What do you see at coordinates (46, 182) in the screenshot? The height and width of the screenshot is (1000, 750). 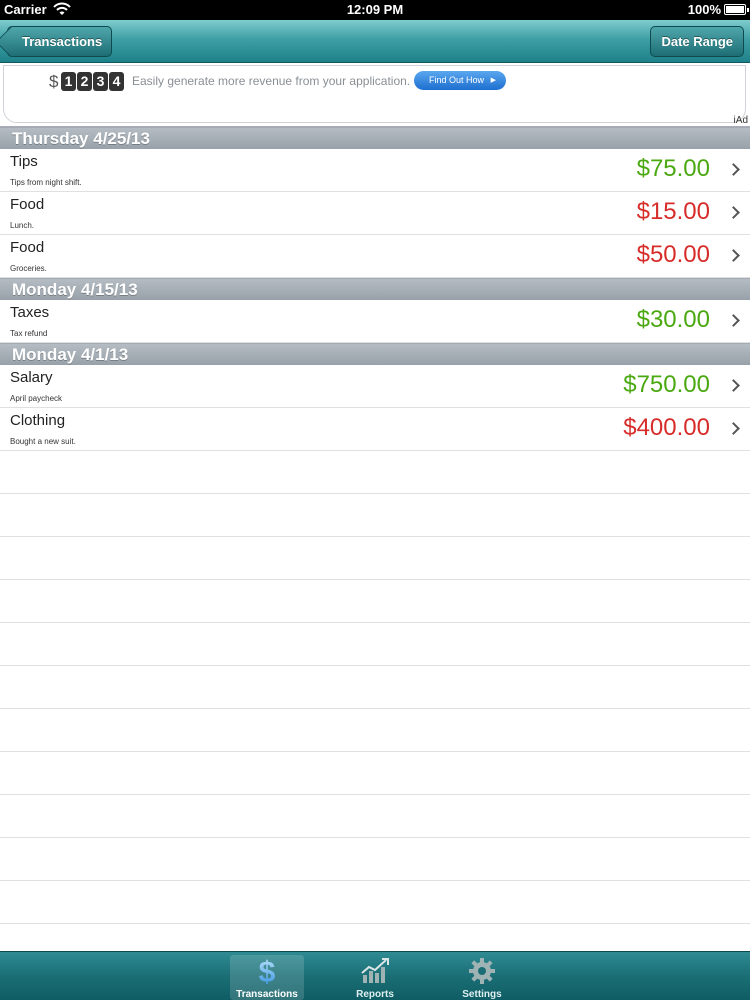 I see `transaction-note: Tips from night shift.` at bounding box center [46, 182].